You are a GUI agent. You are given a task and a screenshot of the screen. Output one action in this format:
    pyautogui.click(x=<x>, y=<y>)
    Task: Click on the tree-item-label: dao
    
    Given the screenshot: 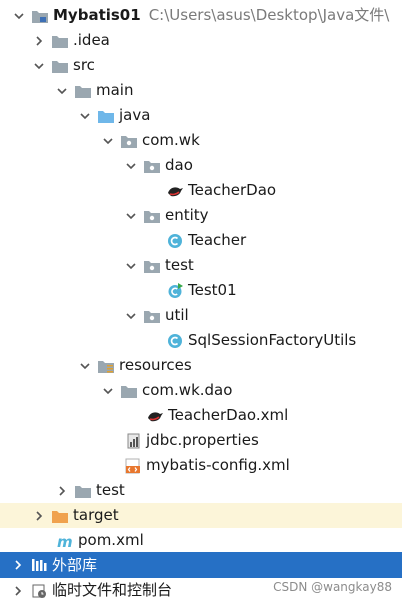 What is the action you would take?
    pyautogui.click(x=179, y=165)
    